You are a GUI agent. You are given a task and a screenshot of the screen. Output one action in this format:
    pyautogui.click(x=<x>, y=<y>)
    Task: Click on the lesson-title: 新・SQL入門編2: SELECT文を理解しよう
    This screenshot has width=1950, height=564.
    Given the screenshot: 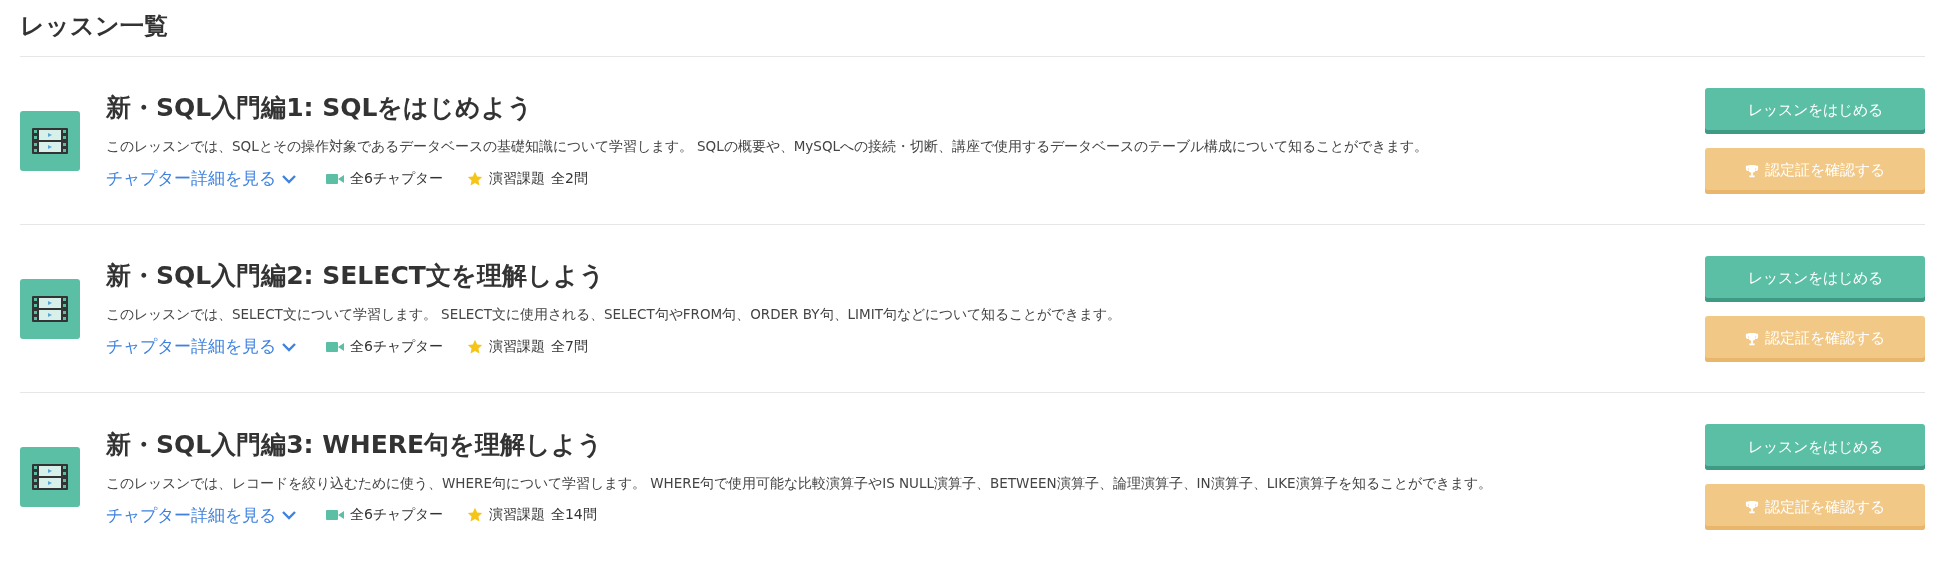 What is the action you would take?
    pyautogui.click(x=356, y=276)
    